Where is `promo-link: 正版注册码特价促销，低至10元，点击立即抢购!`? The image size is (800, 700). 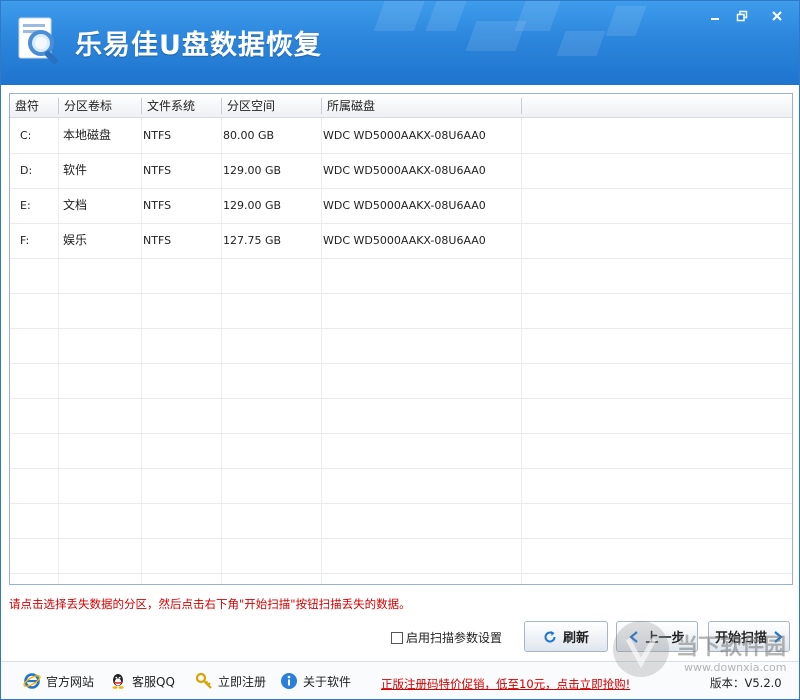 promo-link: 正版注册码特价促销，低至10元，点击立即抢购! is located at coordinates (505, 684).